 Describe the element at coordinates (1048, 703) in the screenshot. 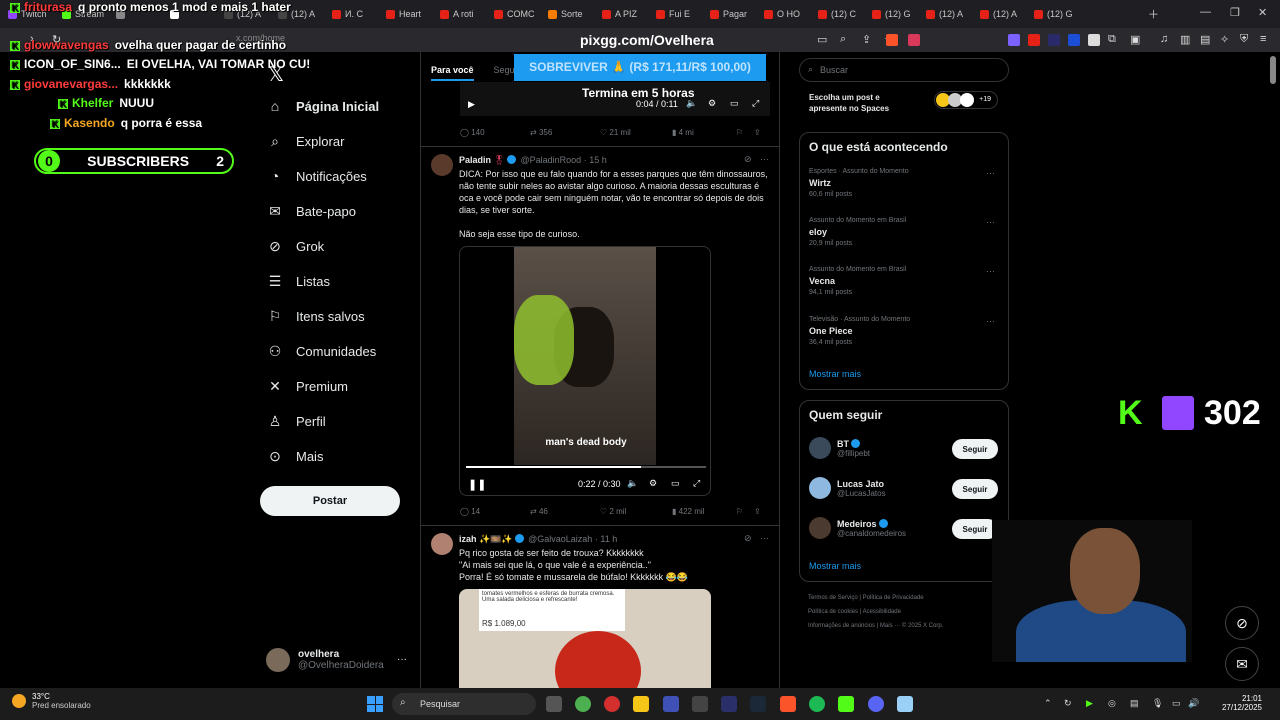

I see `chevron-up-icon: ⌃` at that location.